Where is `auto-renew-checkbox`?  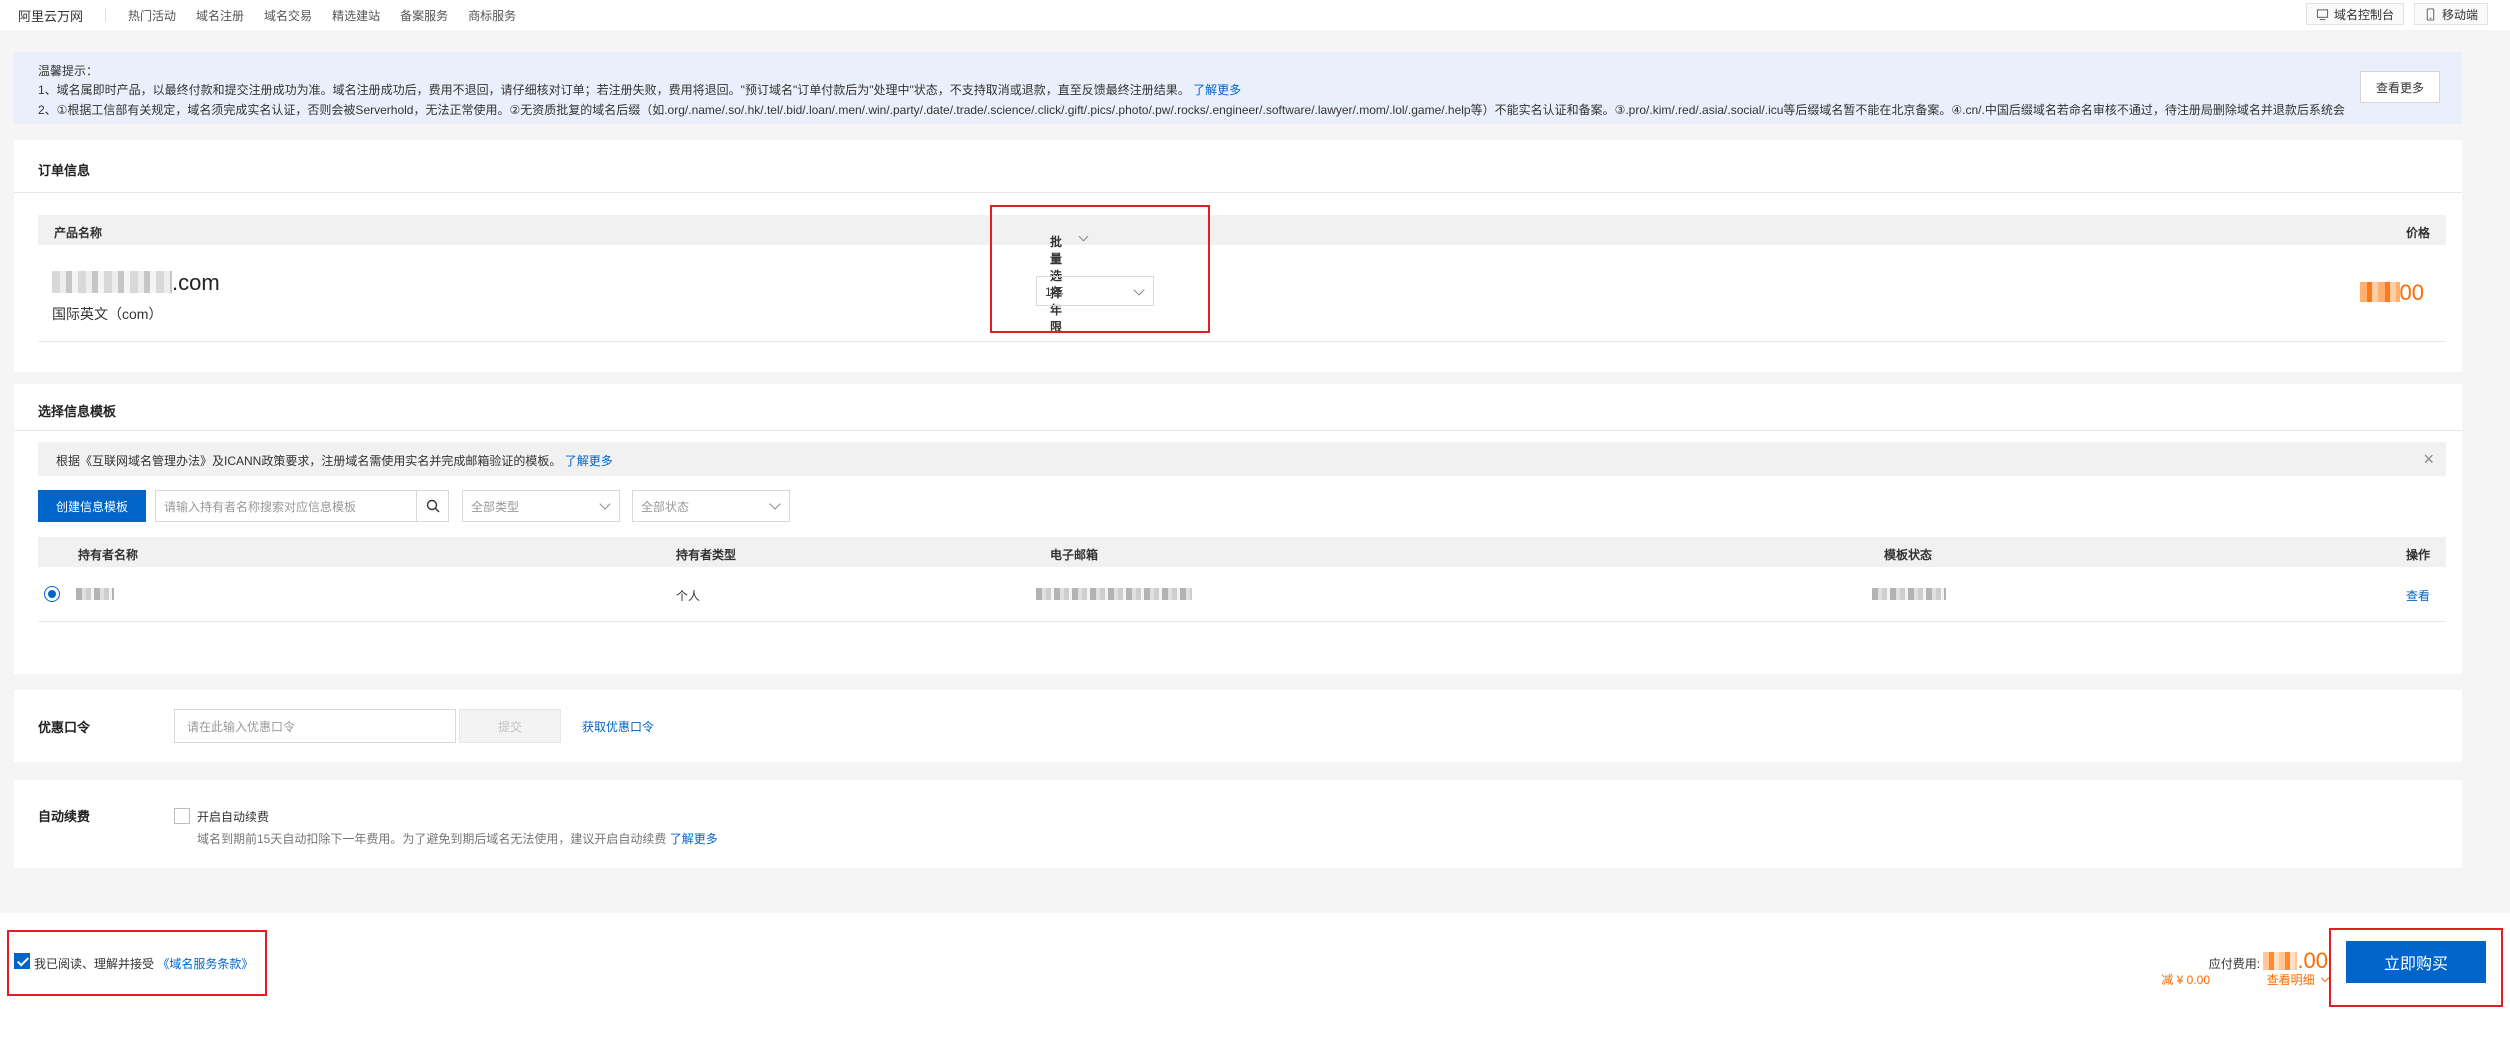 auto-renew-checkbox is located at coordinates (182, 816).